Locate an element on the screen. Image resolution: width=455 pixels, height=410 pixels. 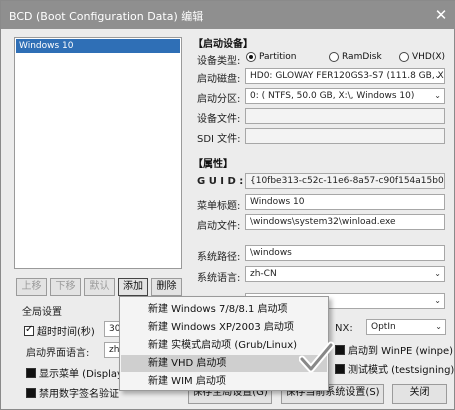
menu-title-label: 菜单标题: is located at coordinates (219, 206).